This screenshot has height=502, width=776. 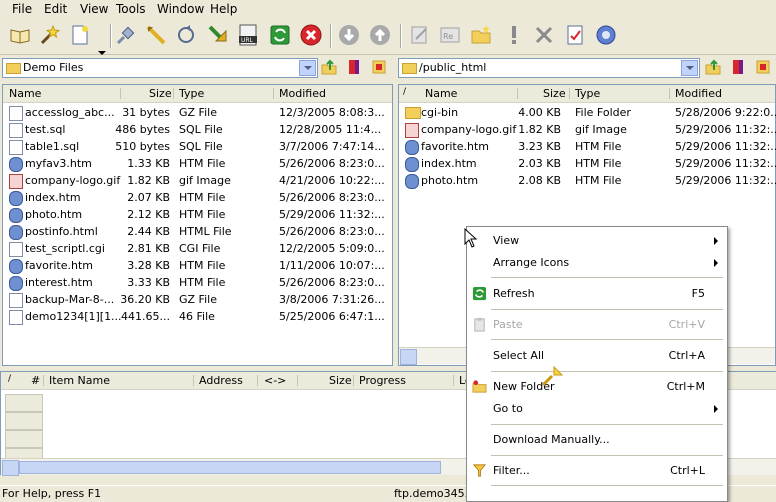 I want to click on new-folder-icon, so click(x=481, y=35).